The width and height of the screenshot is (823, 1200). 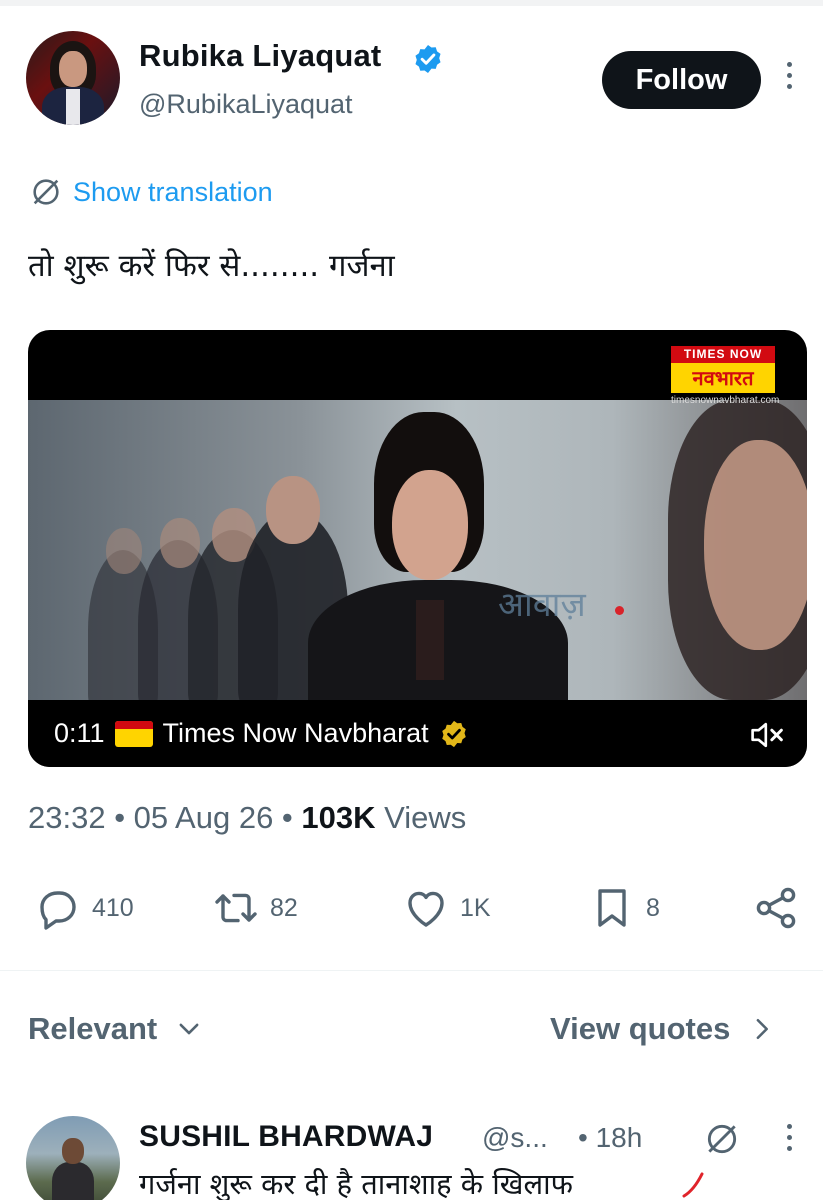 What do you see at coordinates (189, 1029) in the screenshot?
I see `chevron-down-icon` at bounding box center [189, 1029].